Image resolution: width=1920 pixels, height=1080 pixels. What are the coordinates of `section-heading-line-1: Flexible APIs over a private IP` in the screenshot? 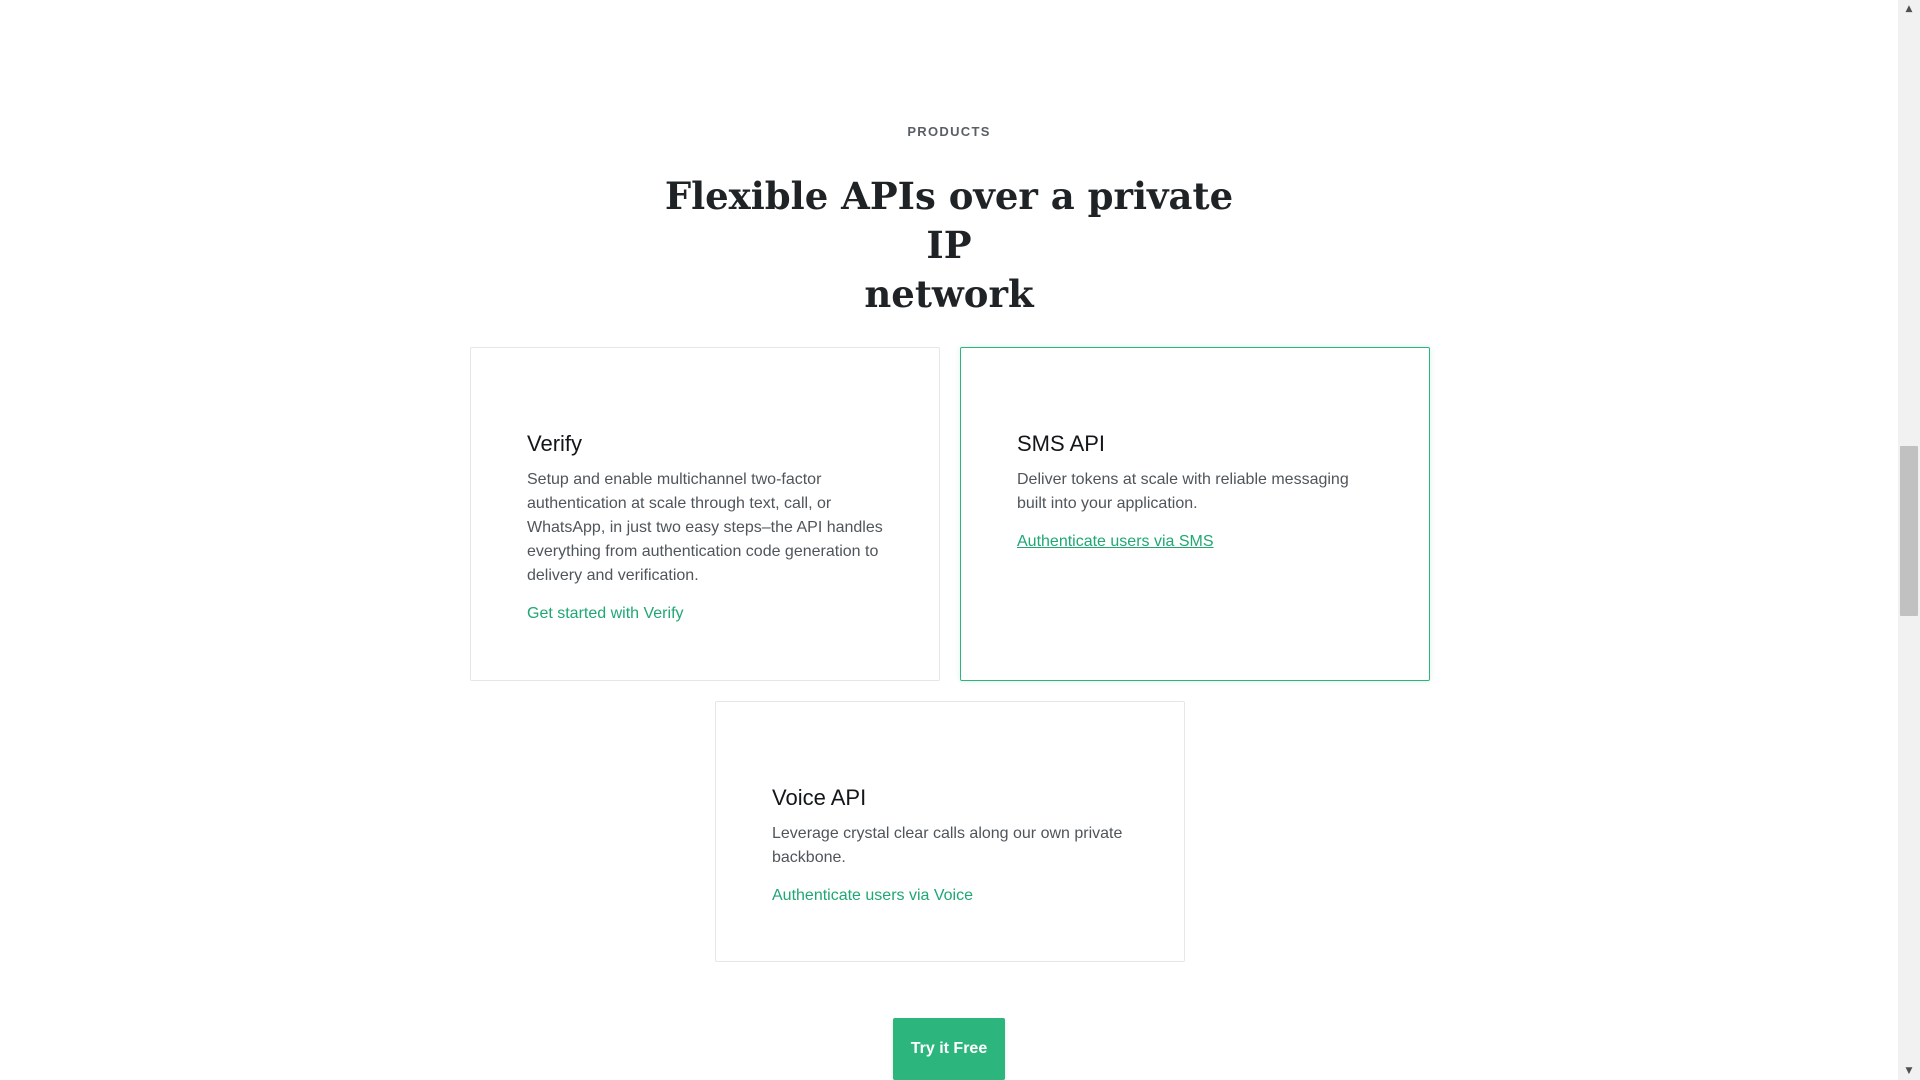 It's located at (949, 220).